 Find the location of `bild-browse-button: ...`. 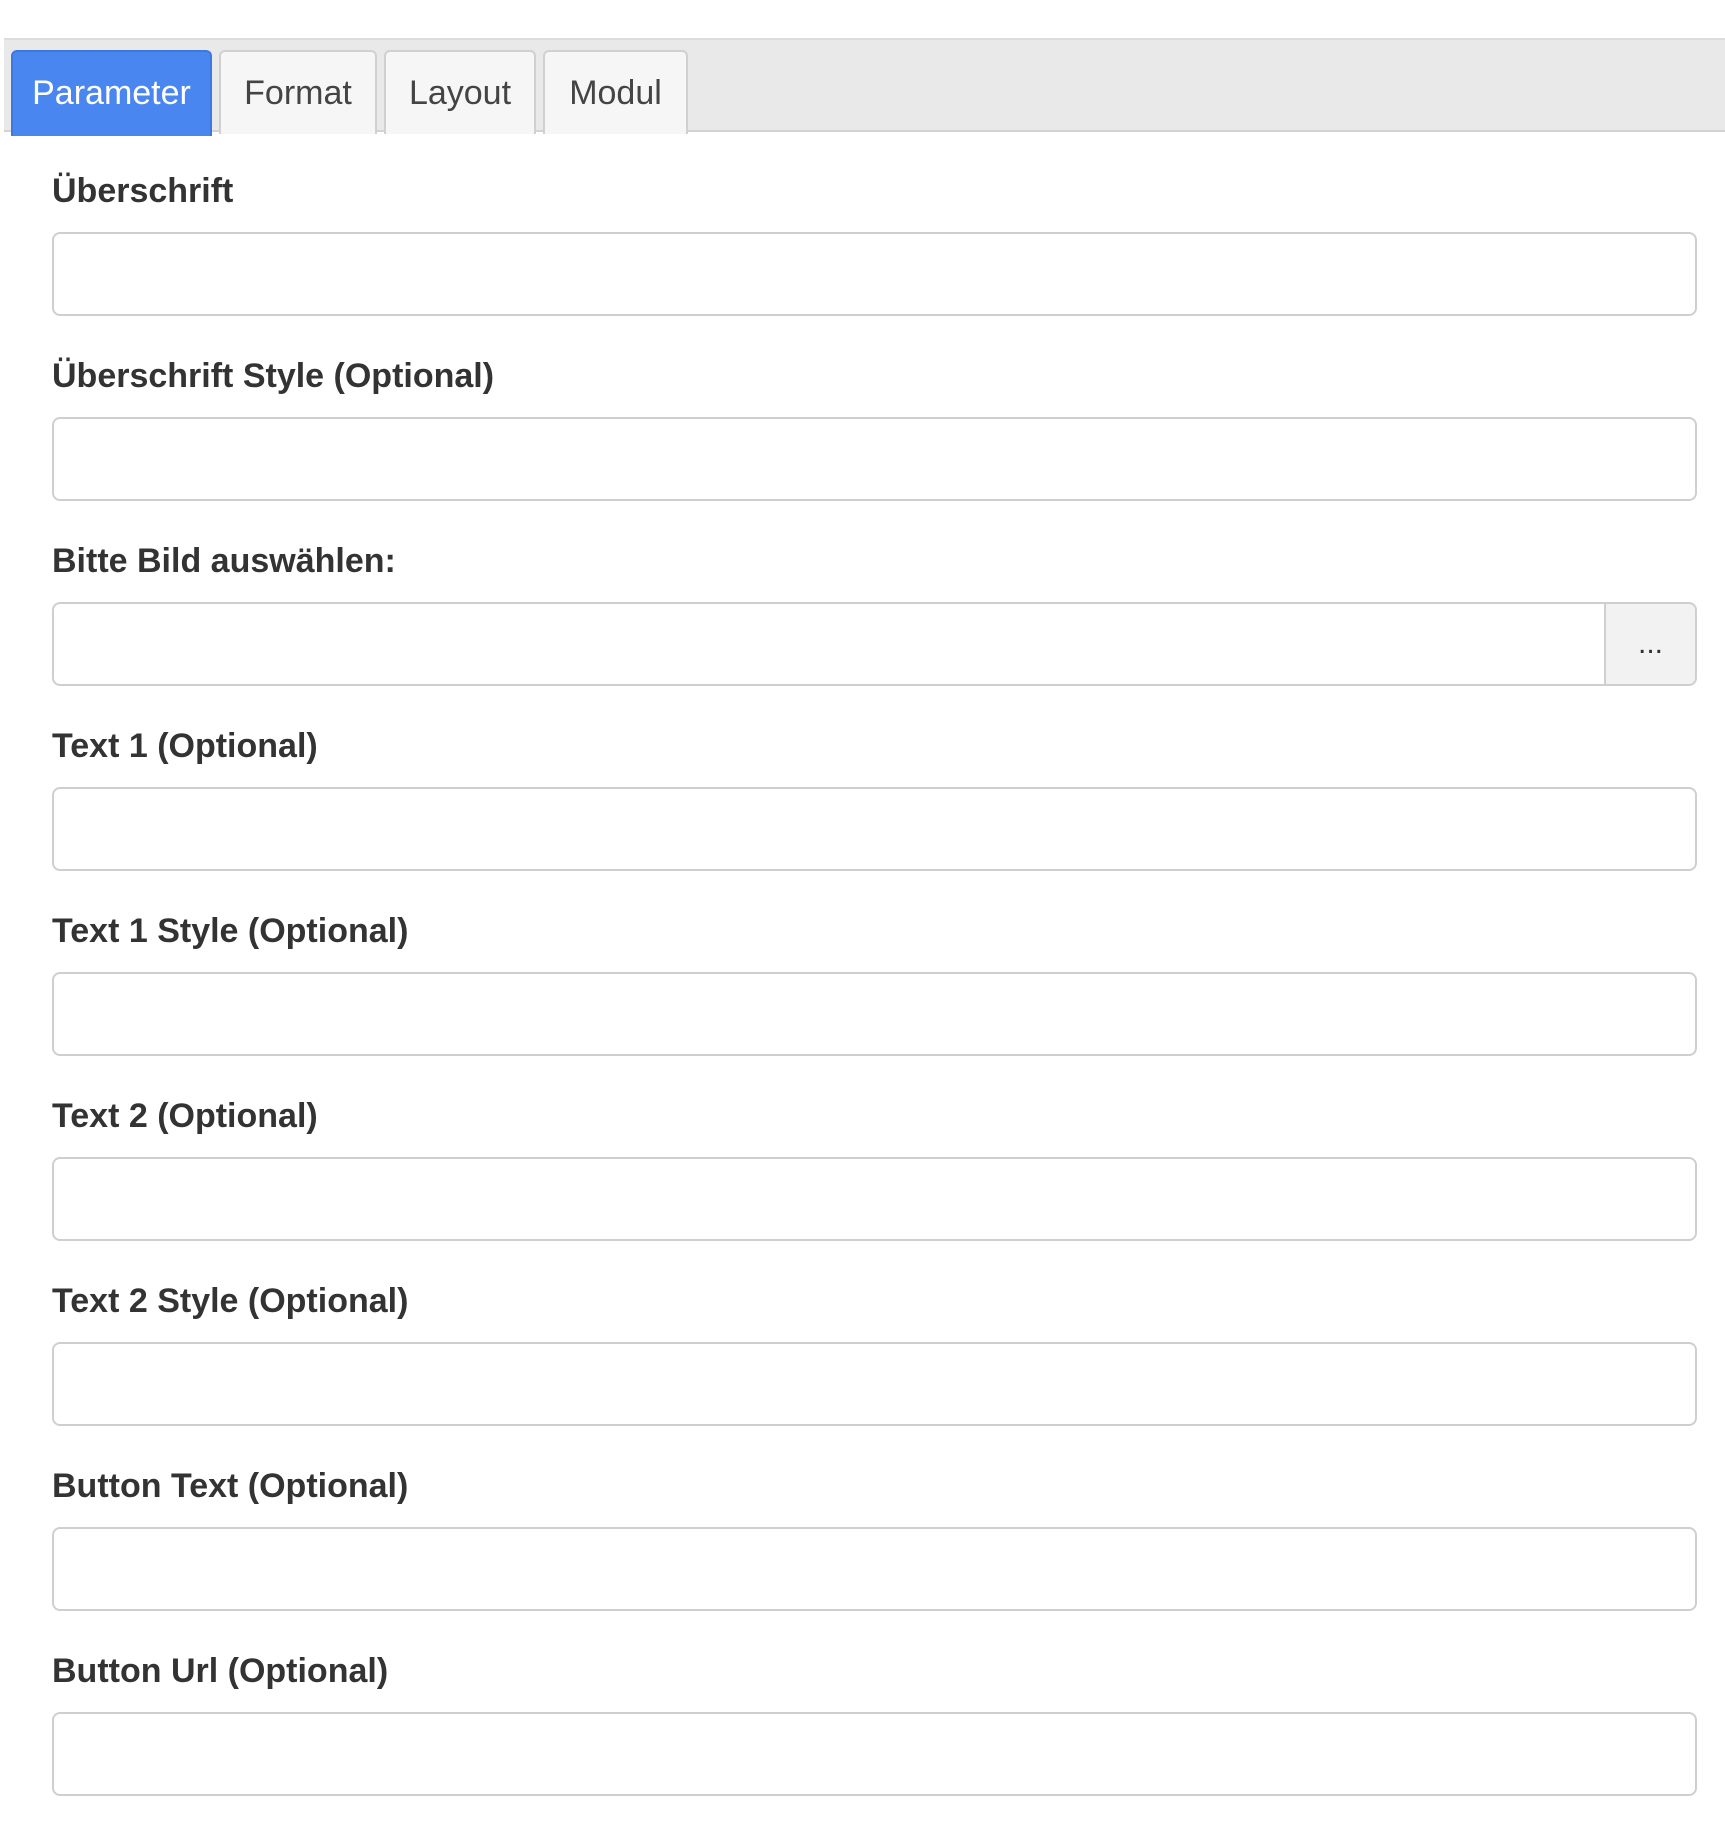

bild-browse-button: ... is located at coordinates (1650, 644).